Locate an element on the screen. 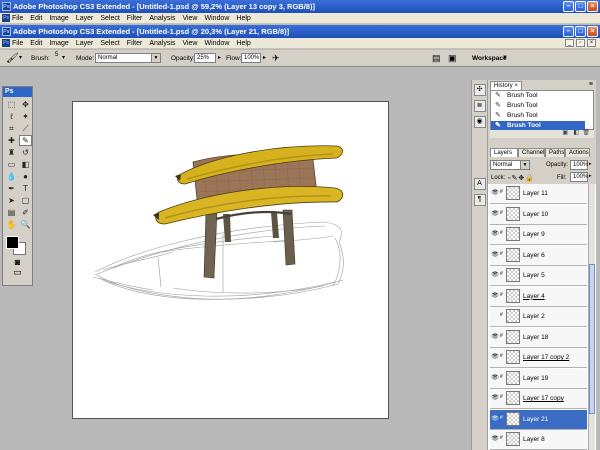 The width and height of the screenshot is (600, 450). dodge-tool-icon: ● is located at coordinates (25, 176).